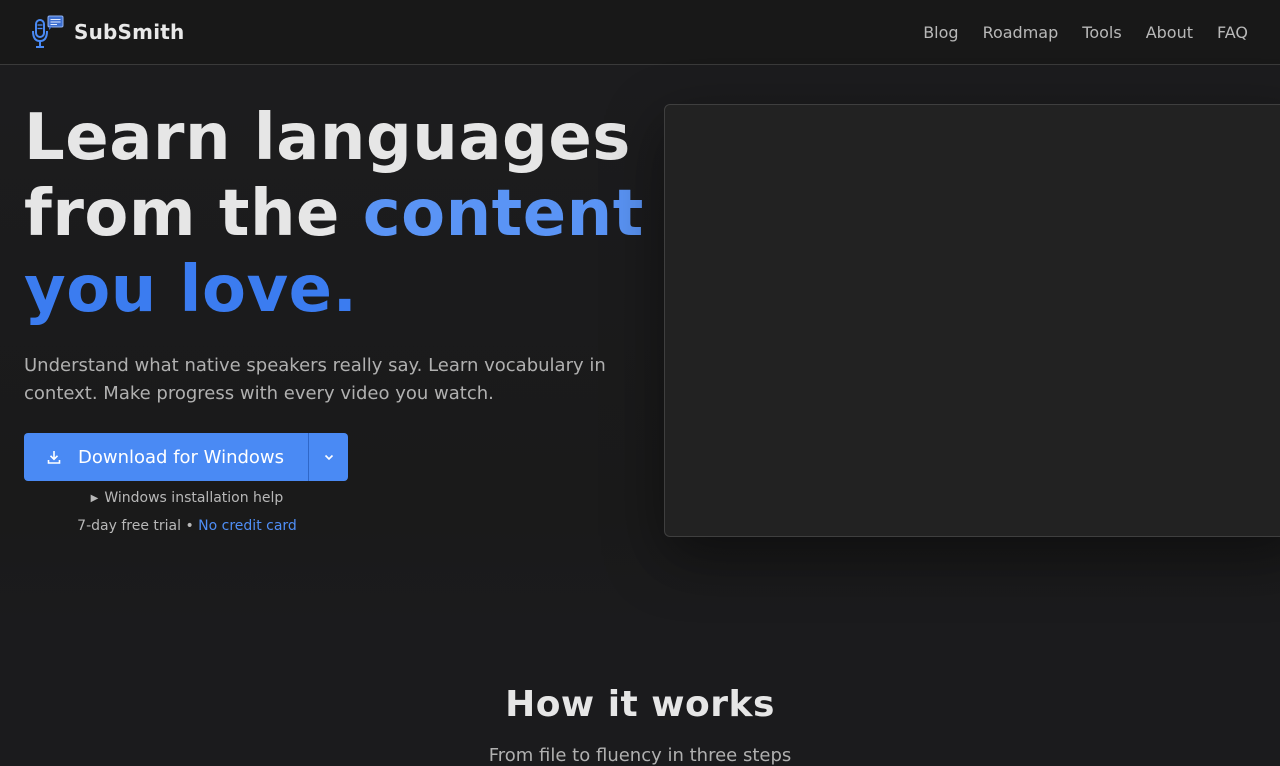 The image size is (1280, 766). Describe the element at coordinates (181, 457) in the screenshot. I see `download-button-label: Download for Windows` at that location.